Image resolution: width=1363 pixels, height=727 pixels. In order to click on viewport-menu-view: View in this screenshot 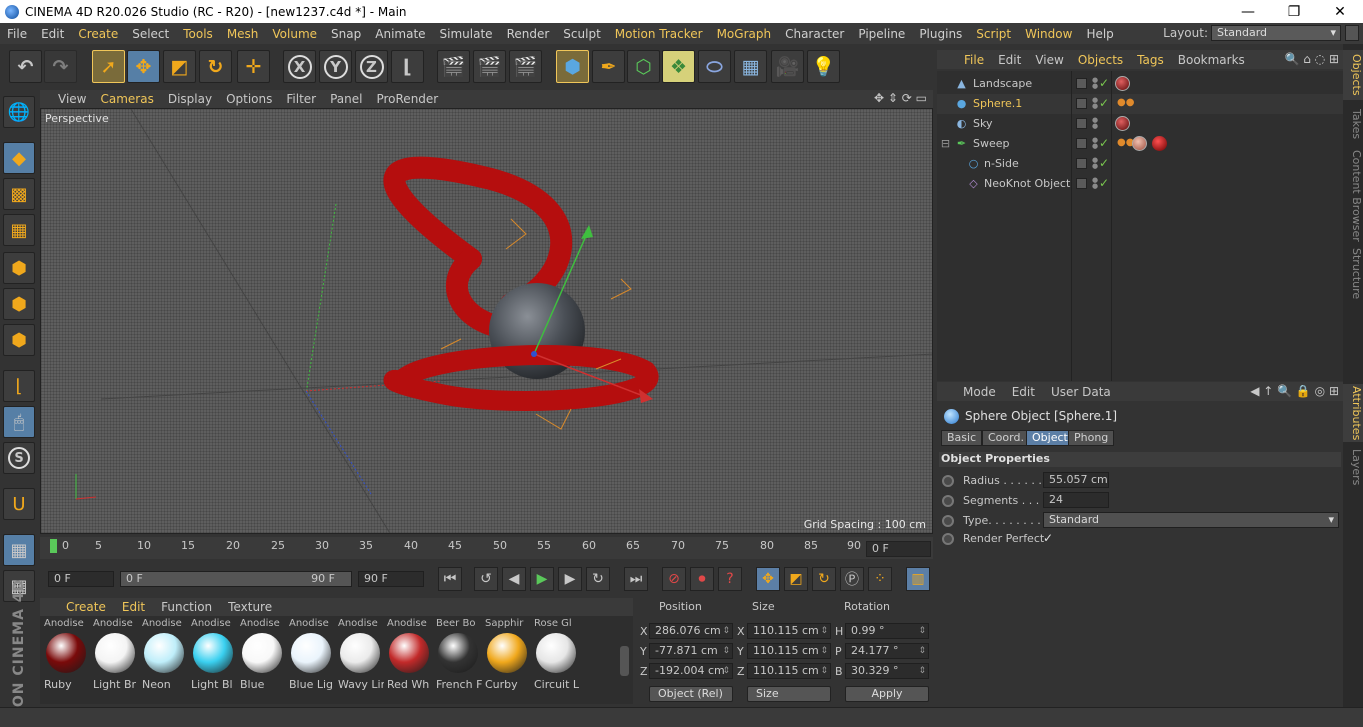, I will do `click(66, 99)`.